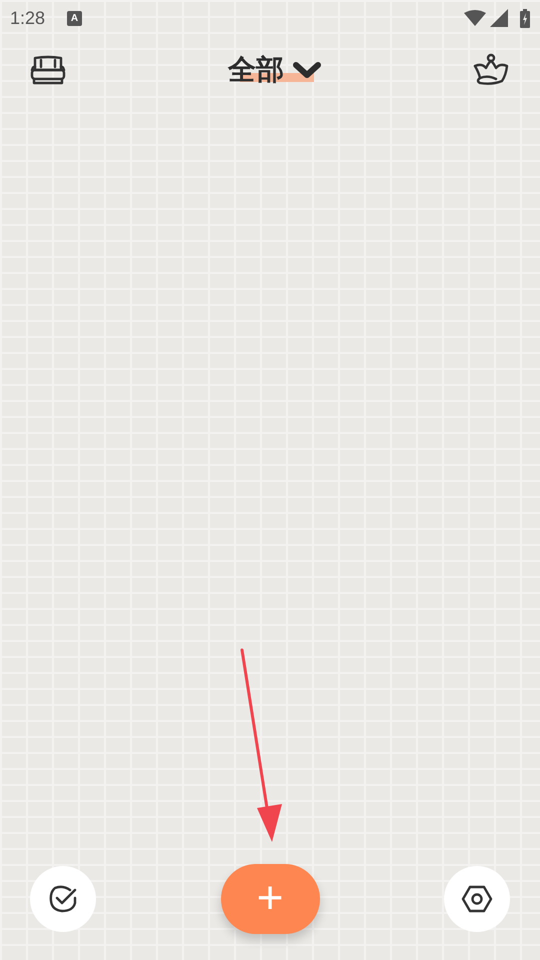 This screenshot has height=960, width=540. I want to click on crown-icon, so click(491, 70).